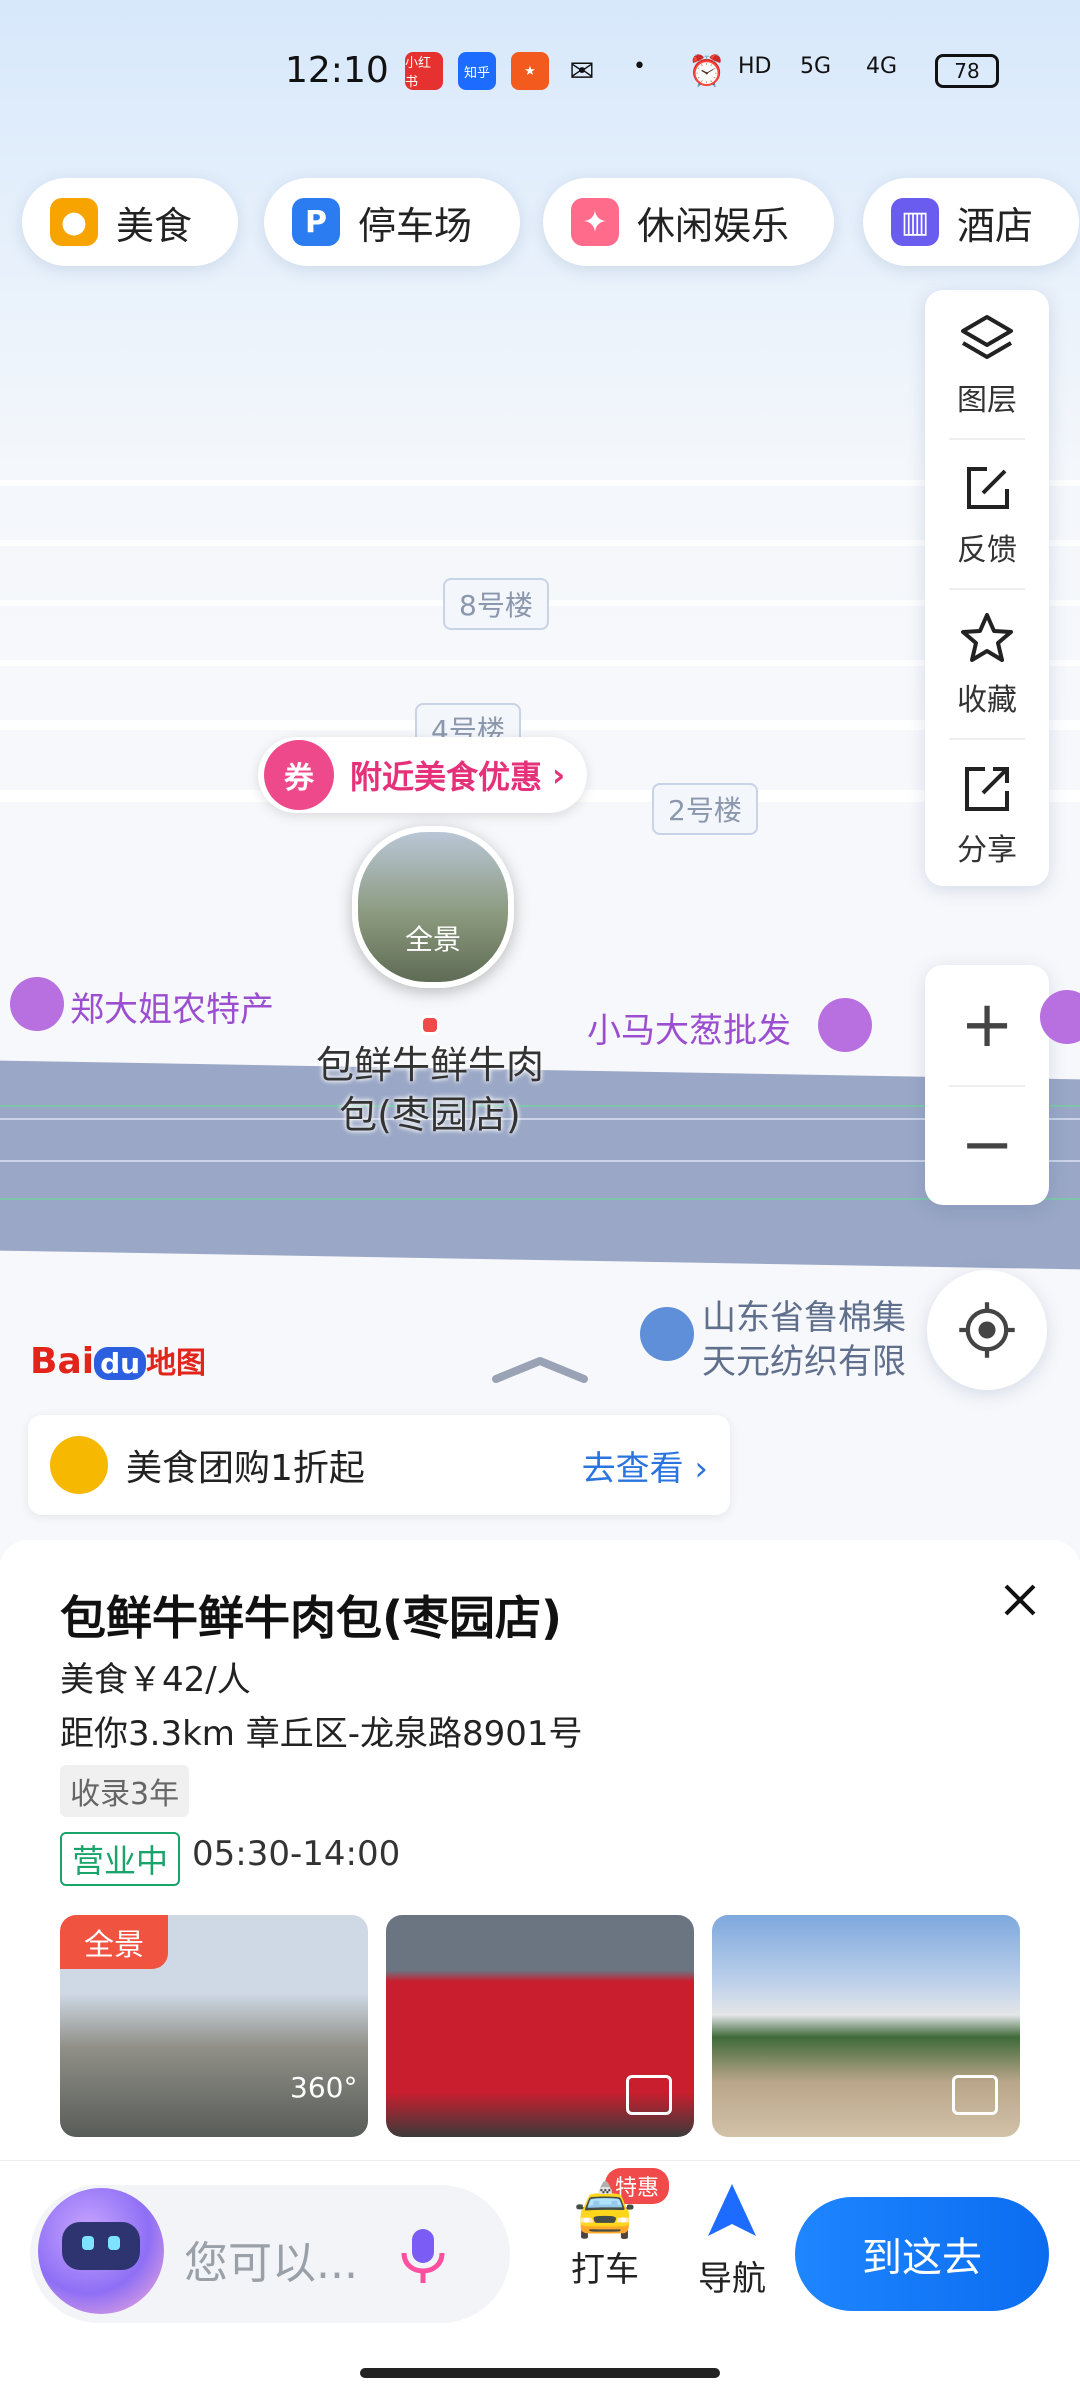 The width and height of the screenshot is (1080, 2401). Describe the element at coordinates (316, 222) in the screenshot. I see `parking-icon: P` at that location.